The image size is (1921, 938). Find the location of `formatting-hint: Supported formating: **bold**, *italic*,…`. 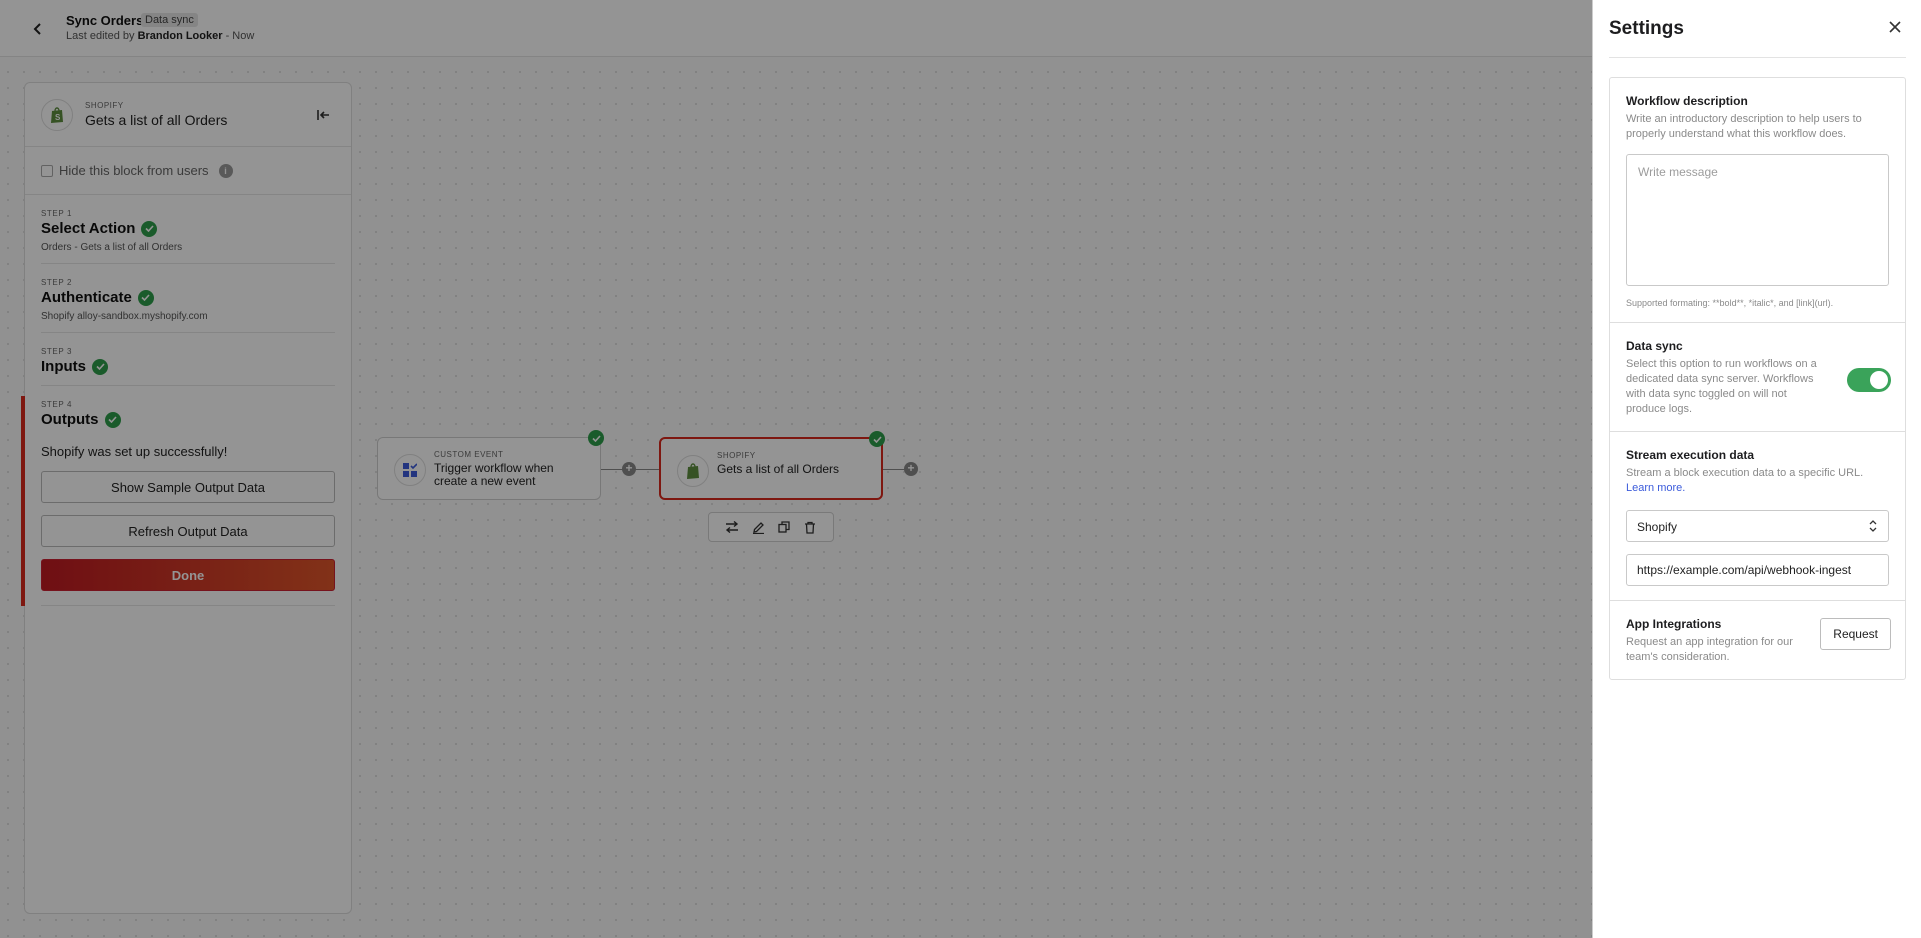

formatting-hint: Supported formating: **bold**, *italic*,… is located at coordinates (1730, 303).